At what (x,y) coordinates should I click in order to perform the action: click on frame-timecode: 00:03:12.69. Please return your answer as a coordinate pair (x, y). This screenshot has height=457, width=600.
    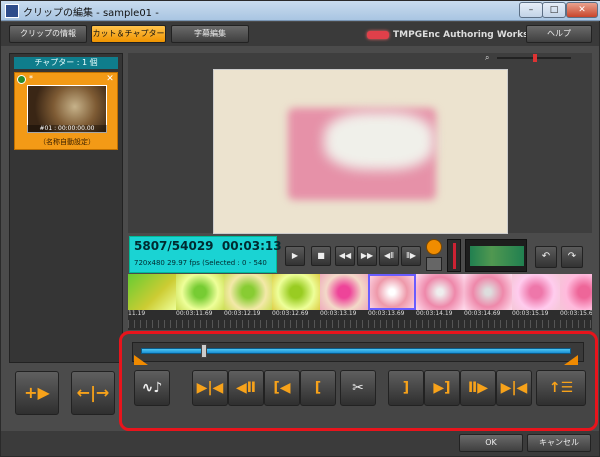
    Looking at the image, I should click on (290, 313).